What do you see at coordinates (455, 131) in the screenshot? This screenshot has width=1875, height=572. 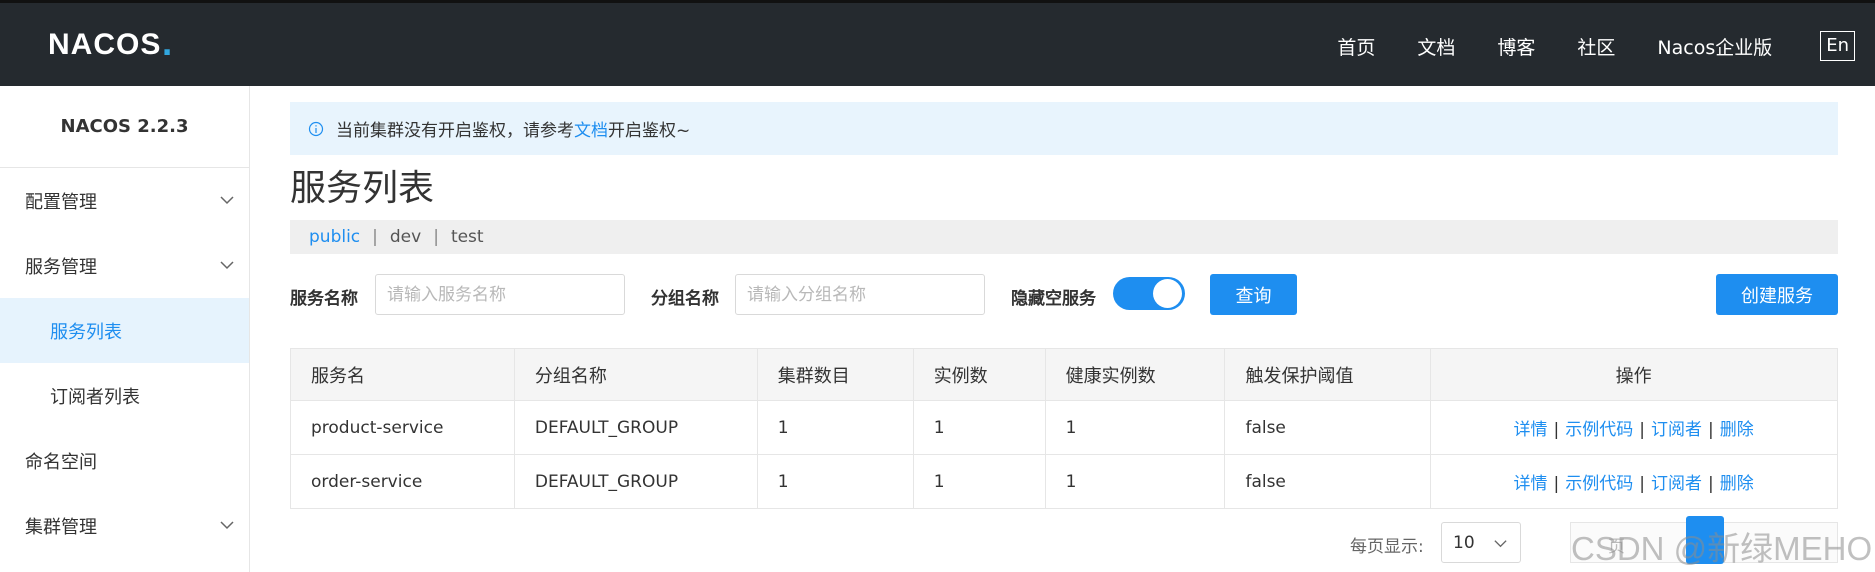 I see `notice-text-prefix: 当前集群没有开启鉴权，请参考` at bounding box center [455, 131].